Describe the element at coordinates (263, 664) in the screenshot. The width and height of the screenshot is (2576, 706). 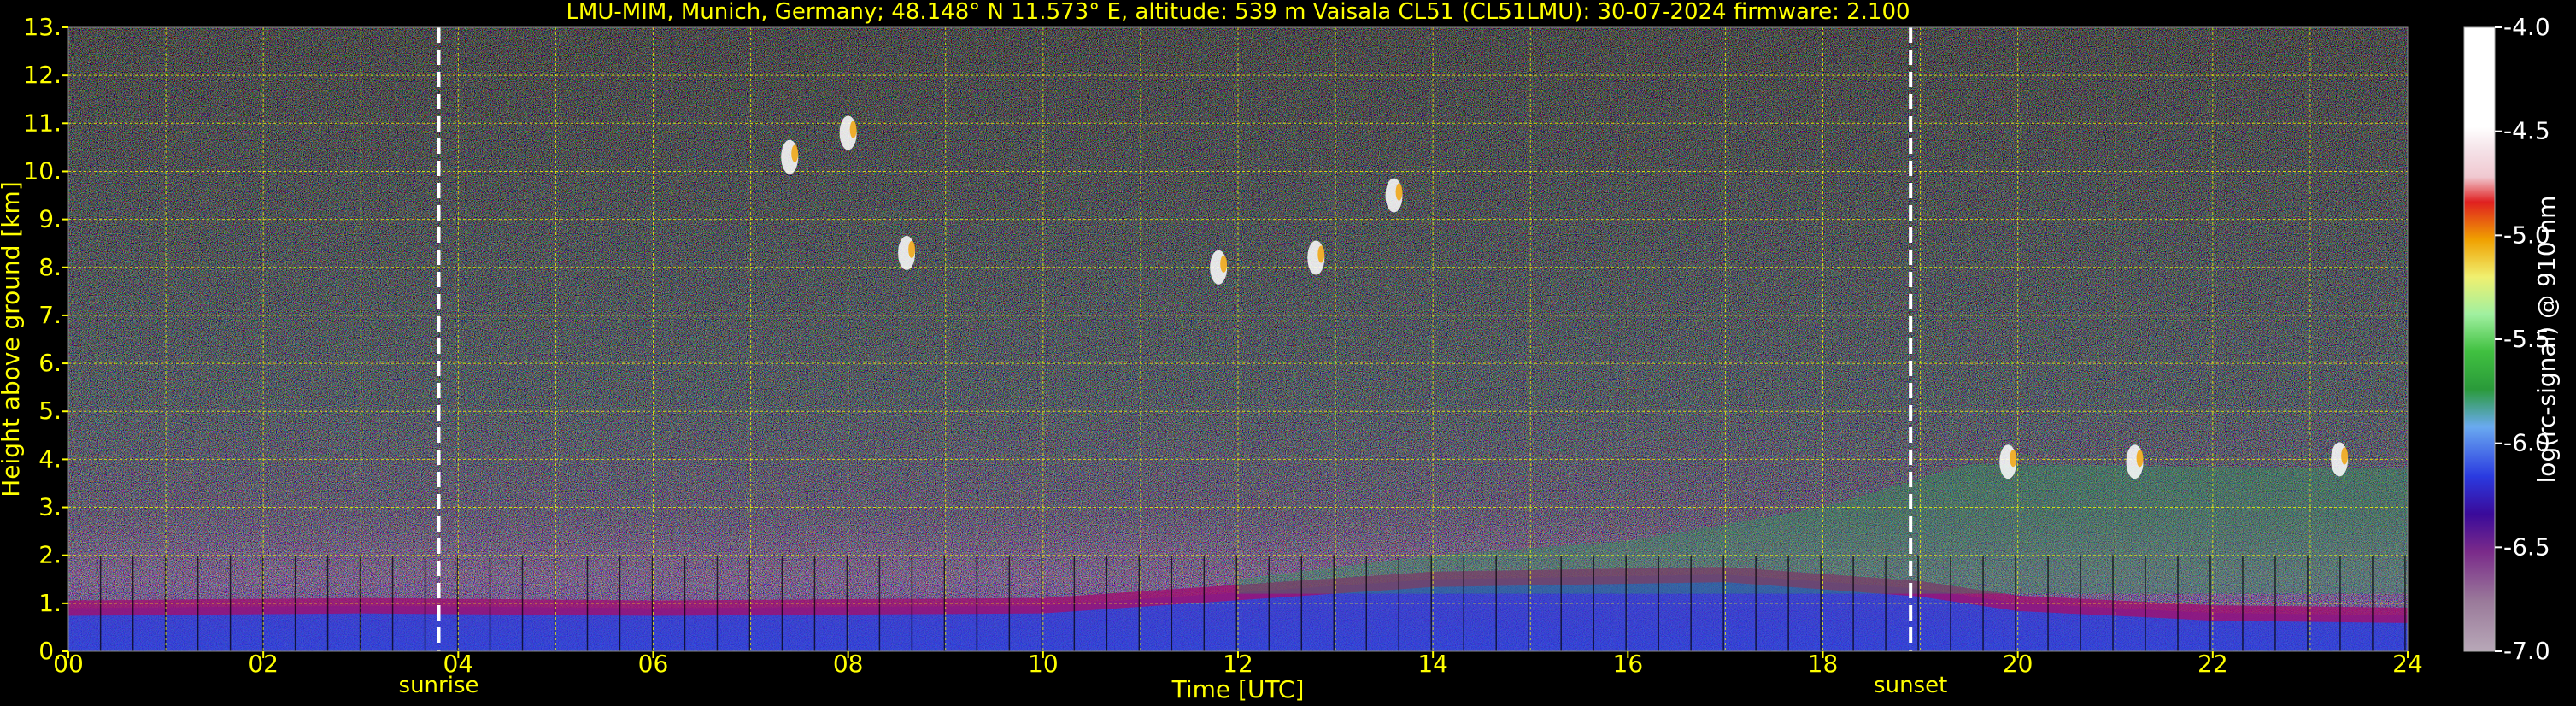
I see `x-tick-label: 02` at that location.